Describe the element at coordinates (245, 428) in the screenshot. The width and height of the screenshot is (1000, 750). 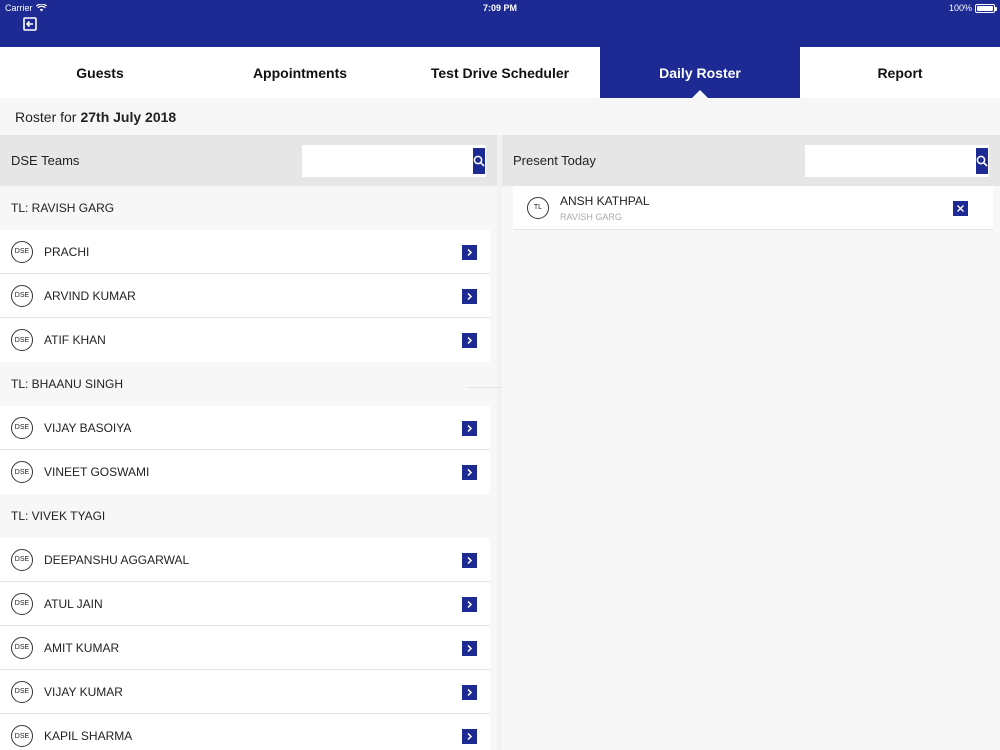
I see `dse-row: DSE VIJAY BASOIYA` at that location.